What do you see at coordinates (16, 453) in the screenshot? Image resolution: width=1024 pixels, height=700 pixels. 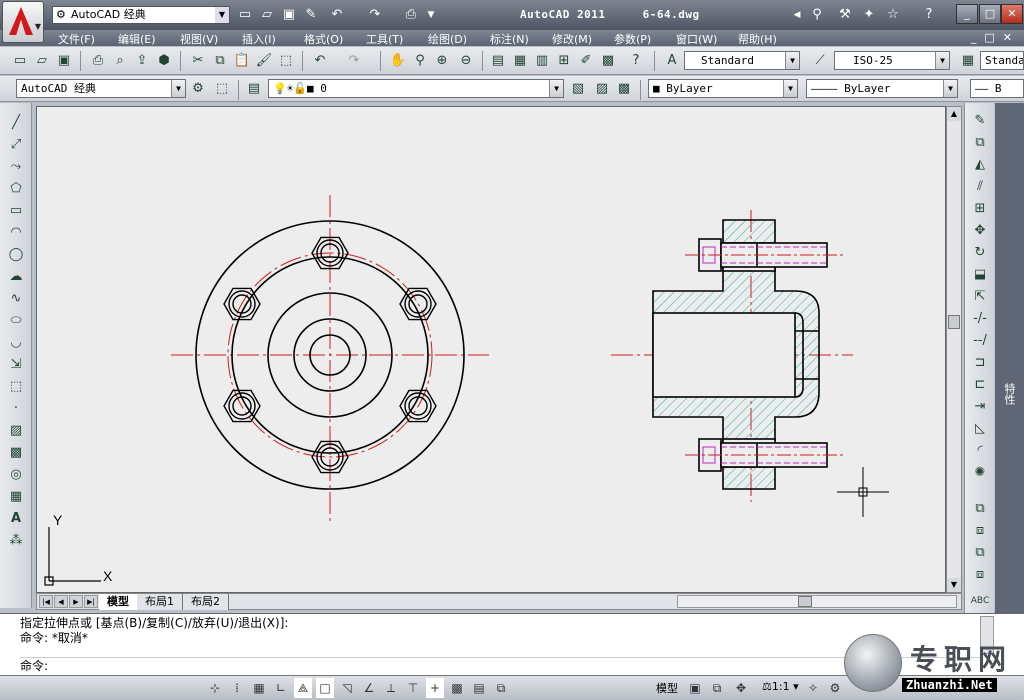 I see `gradient-icon: ▩` at bounding box center [16, 453].